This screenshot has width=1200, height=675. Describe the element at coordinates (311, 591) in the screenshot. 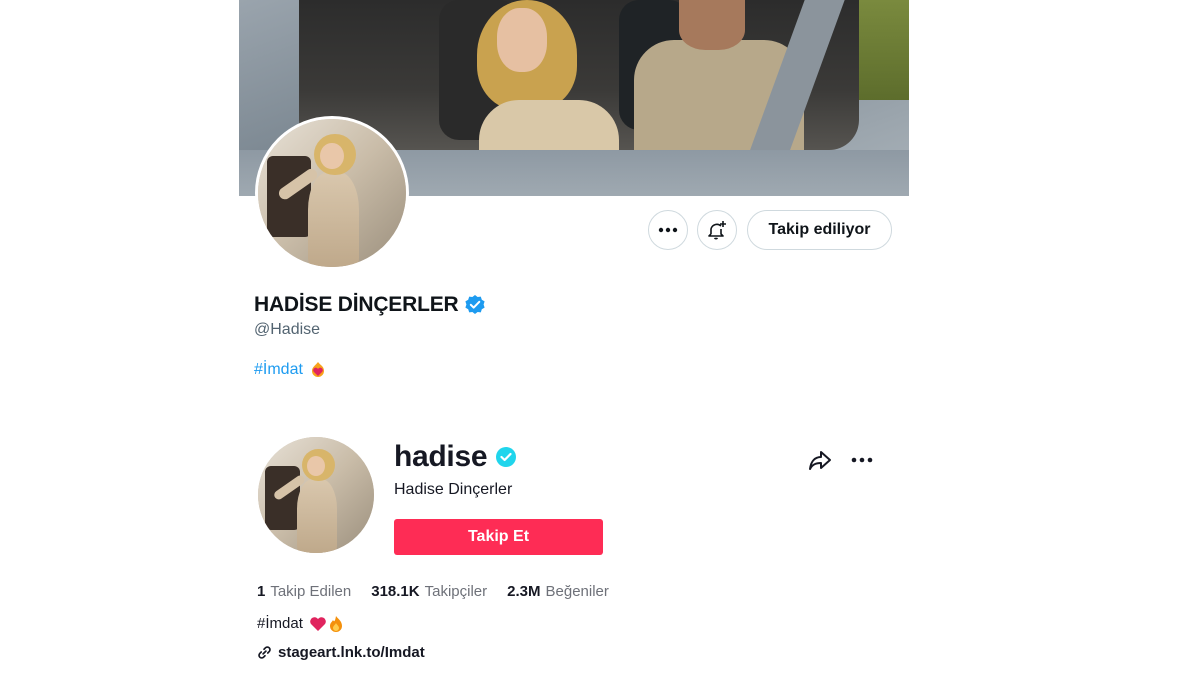

I see `stat-label: Takip Edilen` at that location.